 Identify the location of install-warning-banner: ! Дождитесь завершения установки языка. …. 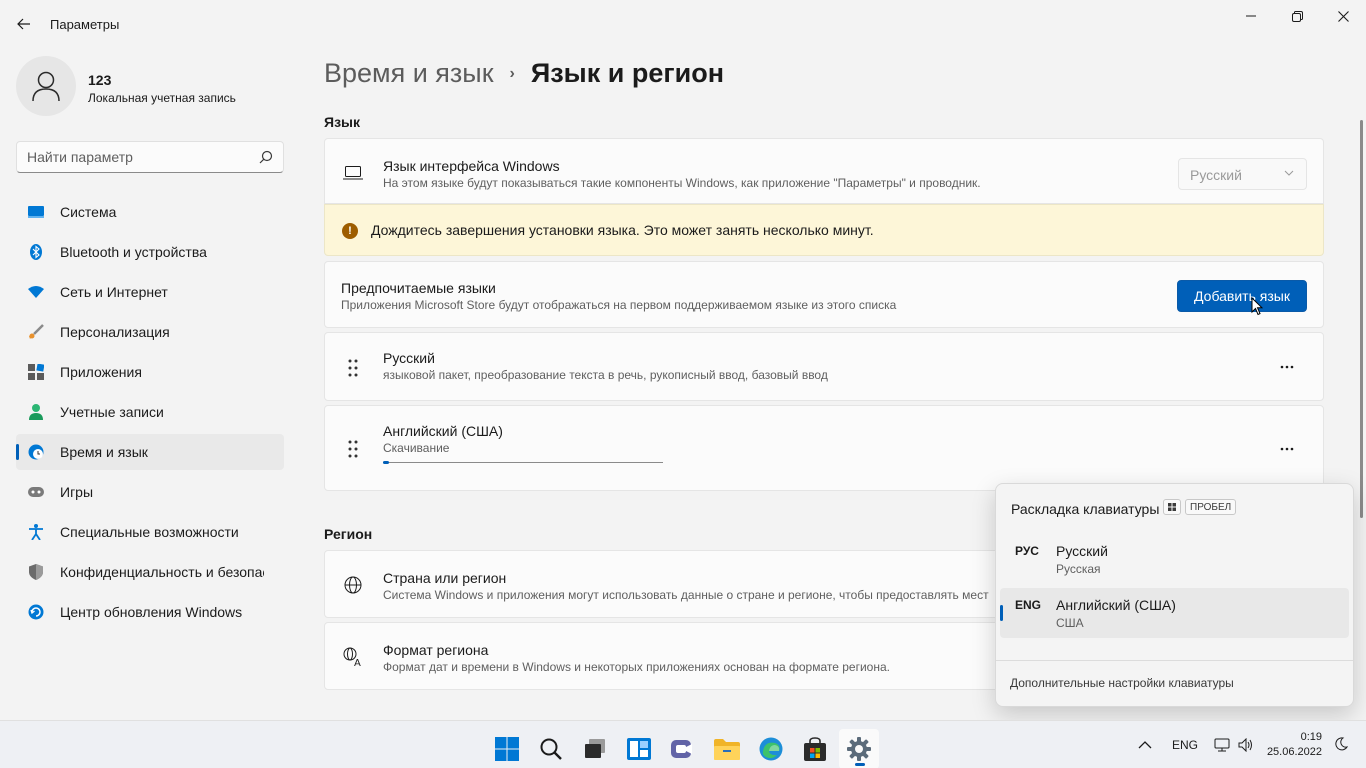
(824, 230).